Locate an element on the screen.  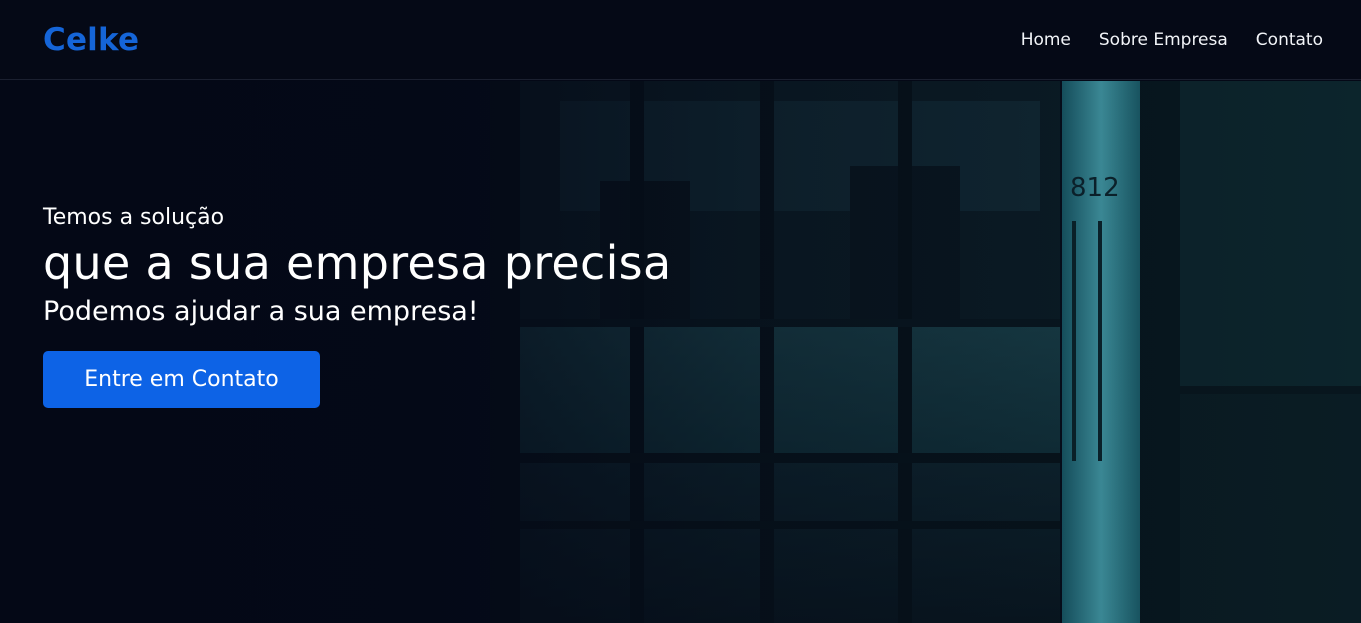
brand-logo: Celke is located at coordinates (91, 40).